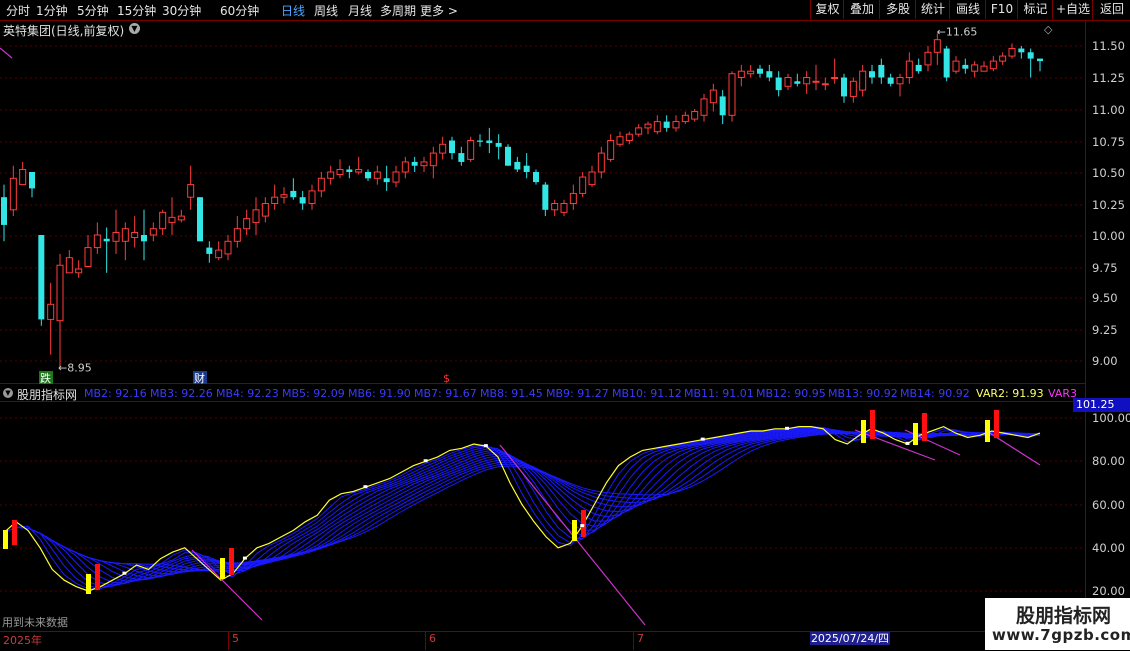  What do you see at coordinates (1108, 205) in the screenshot?
I see `price-tick-label: 10.25` at bounding box center [1108, 205].